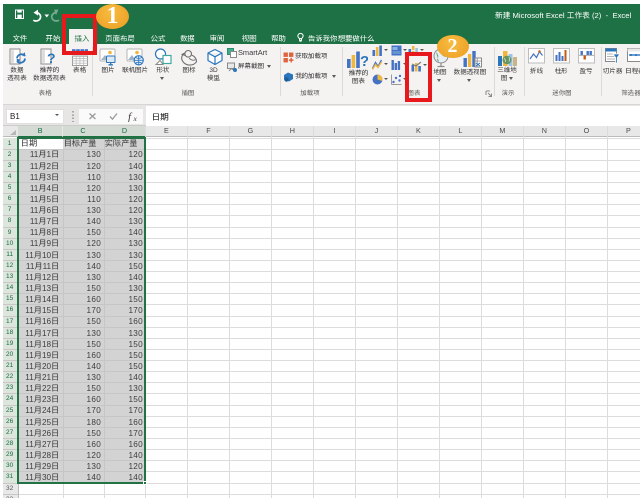  I want to click on svg-text: x, so click(135, 118).